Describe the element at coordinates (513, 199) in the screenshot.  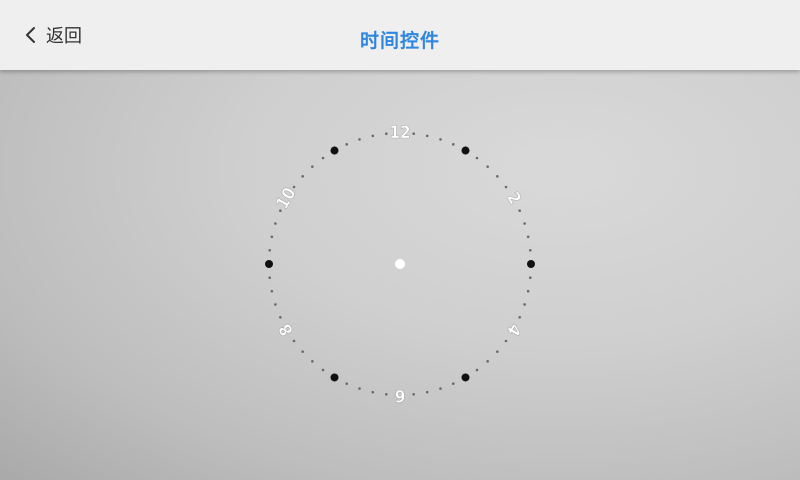
I see `hour-label: 2` at that location.